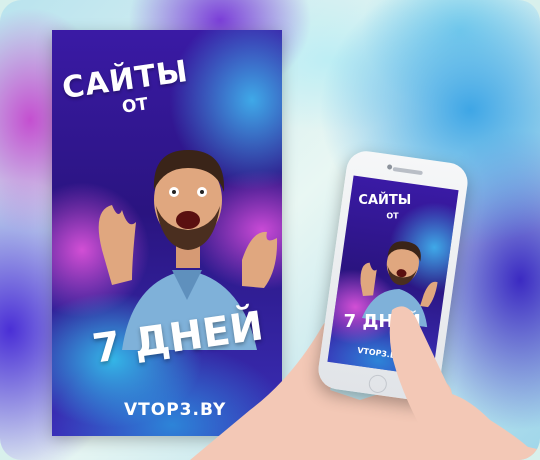 This screenshot has height=460, width=540. Describe the element at coordinates (135, 106) in the screenshot. I see `poster-from-label: ОТ` at that location.